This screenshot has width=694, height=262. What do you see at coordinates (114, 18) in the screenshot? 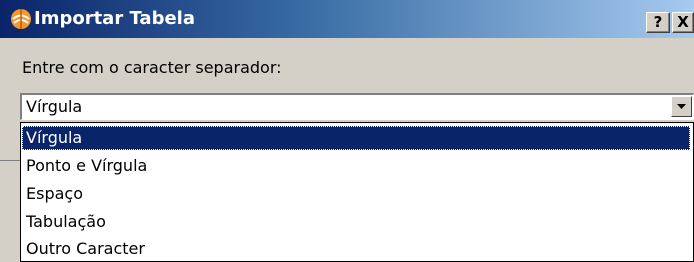
I see `window-title: Importar Tabela` at bounding box center [114, 18].